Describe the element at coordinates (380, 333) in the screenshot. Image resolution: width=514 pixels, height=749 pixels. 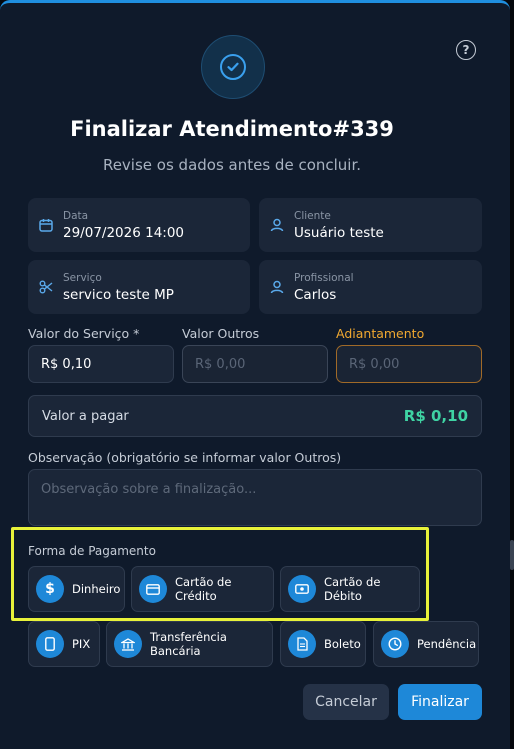
I see `advance-label: Adiantamento` at that location.